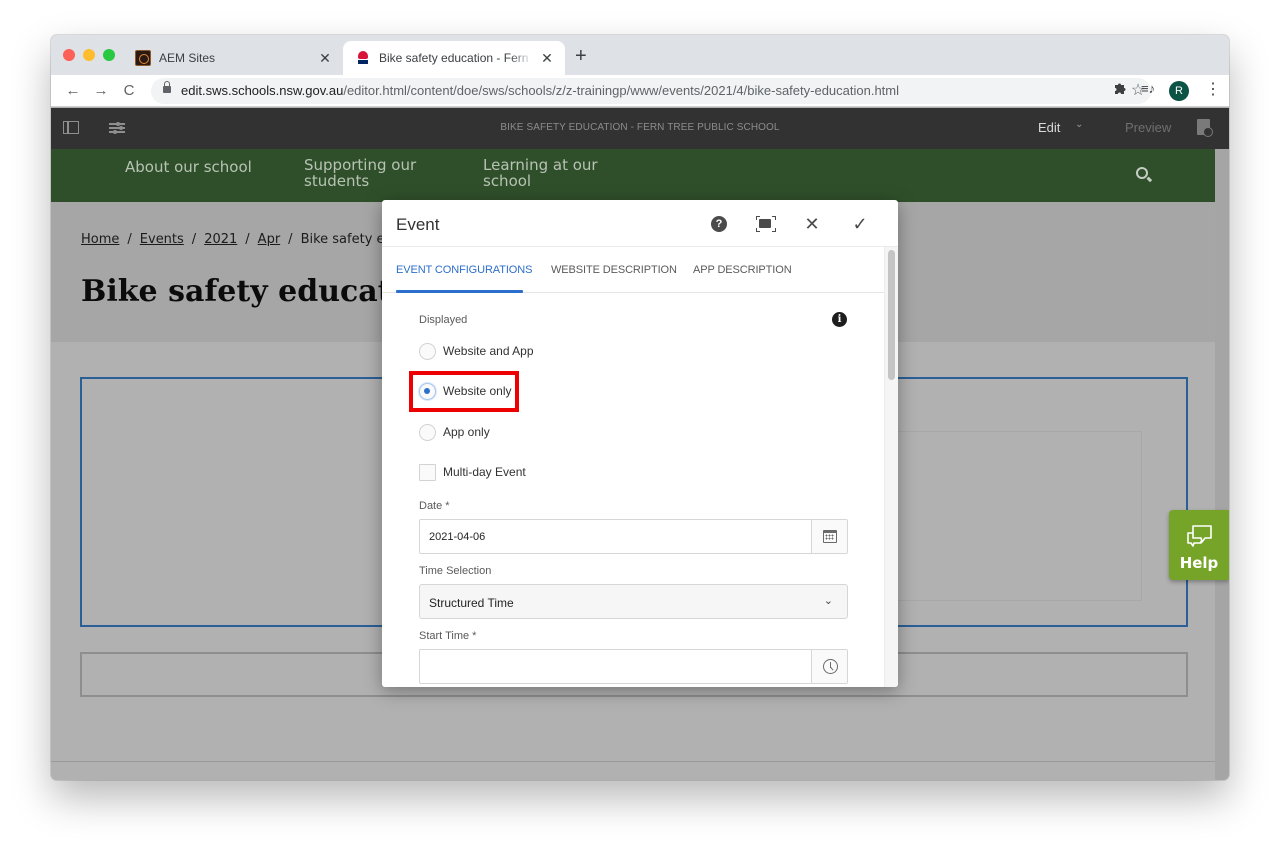  Describe the element at coordinates (187, 58) in the screenshot. I see `tab-title: AEM Sites` at that location.